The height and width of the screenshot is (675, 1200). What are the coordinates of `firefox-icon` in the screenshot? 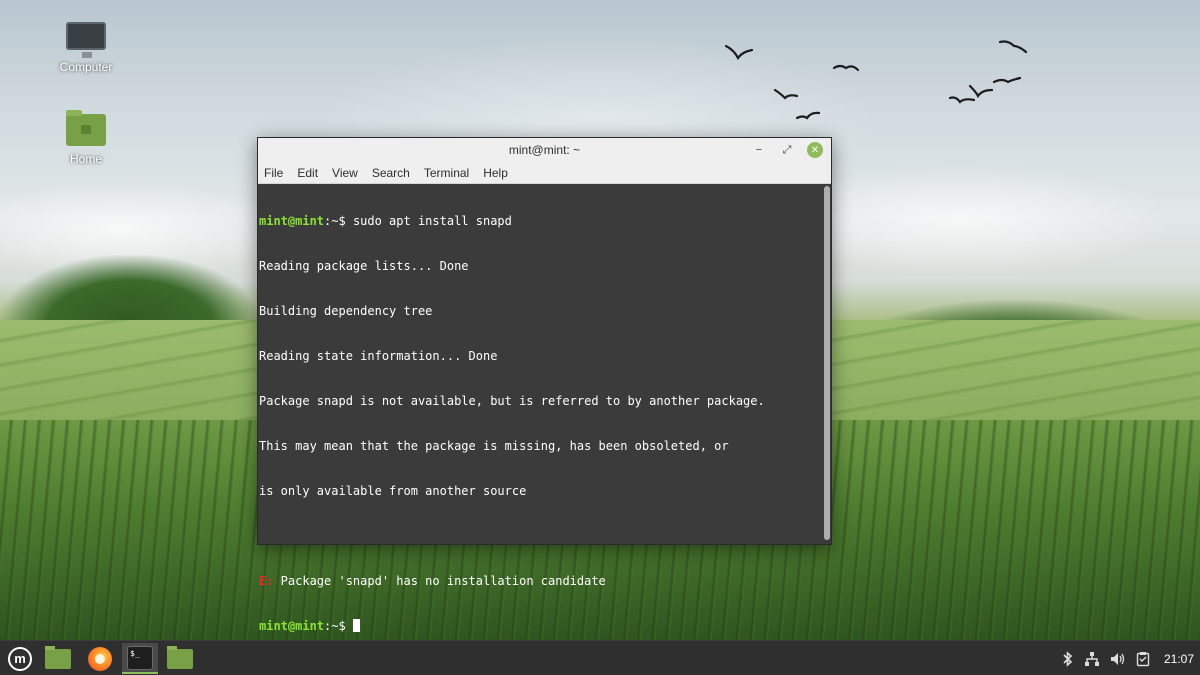 It's located at (100, 658).